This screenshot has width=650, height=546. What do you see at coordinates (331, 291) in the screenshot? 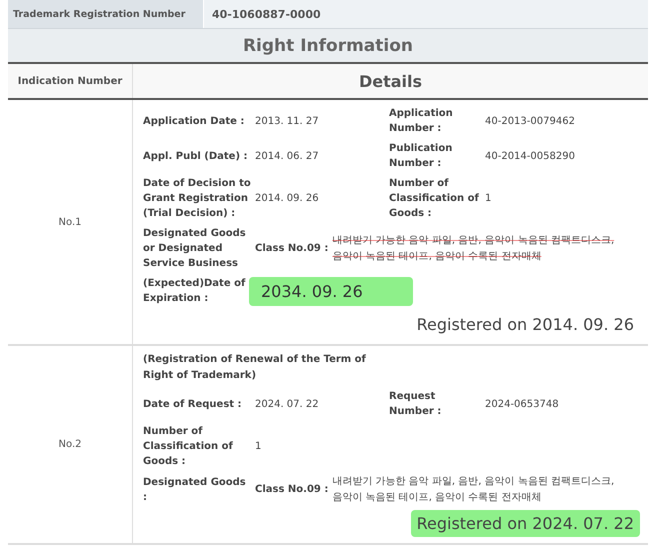
I see `expiration-date: 2034. 09. 26` at bounding box center [331, 291].